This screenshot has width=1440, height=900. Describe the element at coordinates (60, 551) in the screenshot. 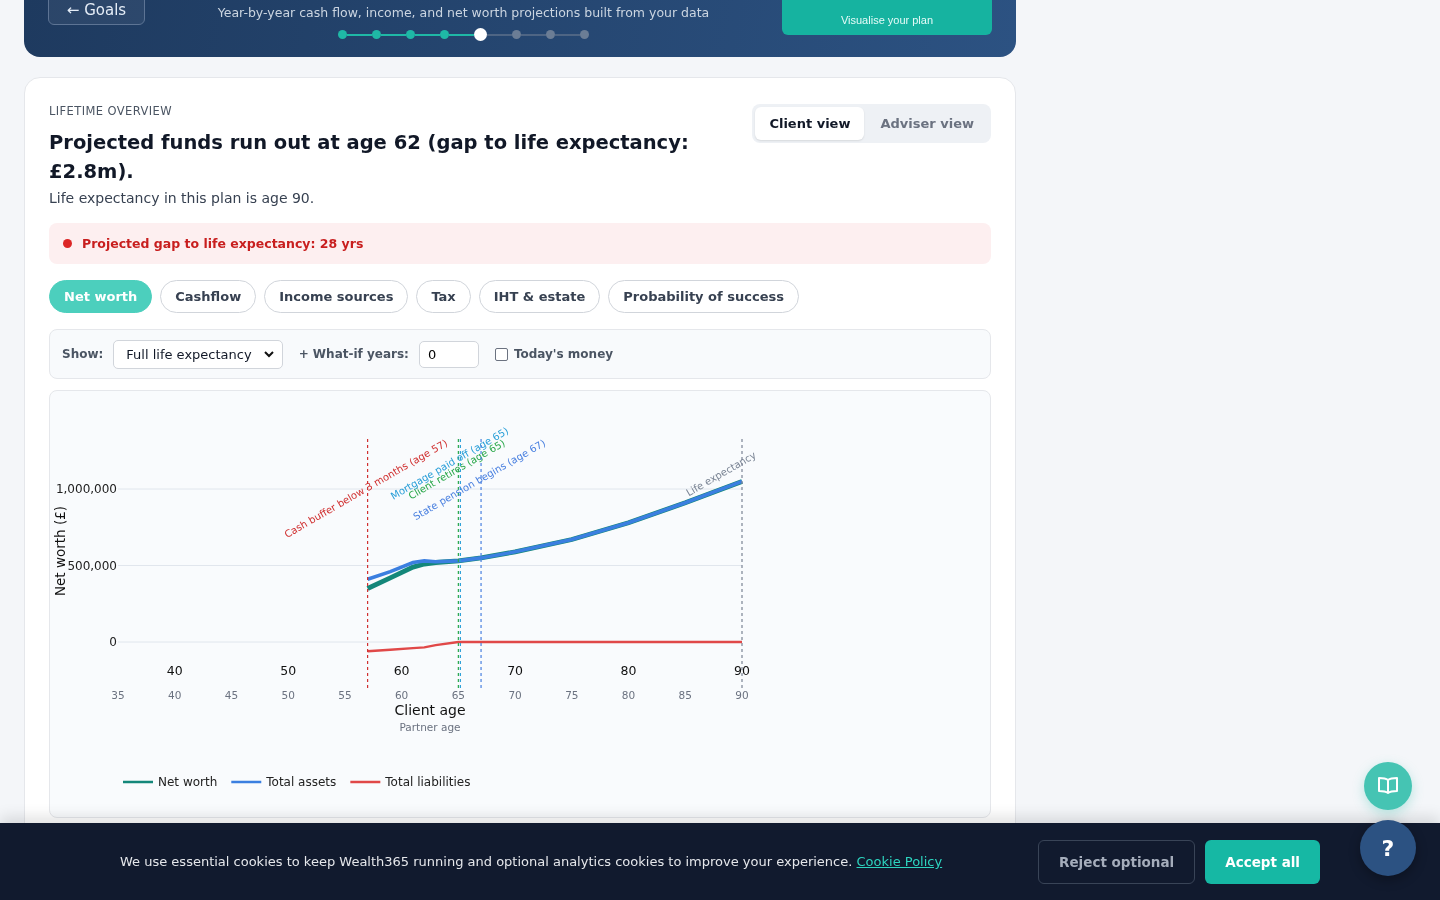

I see `y-axis-title: Net worth (£)` at that location.